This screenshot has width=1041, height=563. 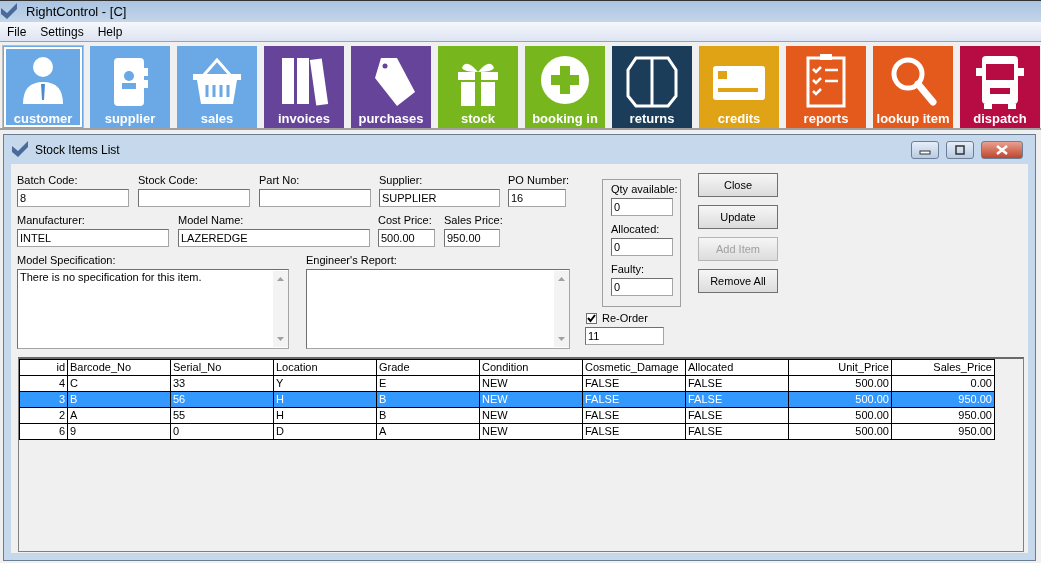 What do you see at coordinates (9, 11) in the screenshot?
I see `app-logo-icon` at bounding box center [9, 11].